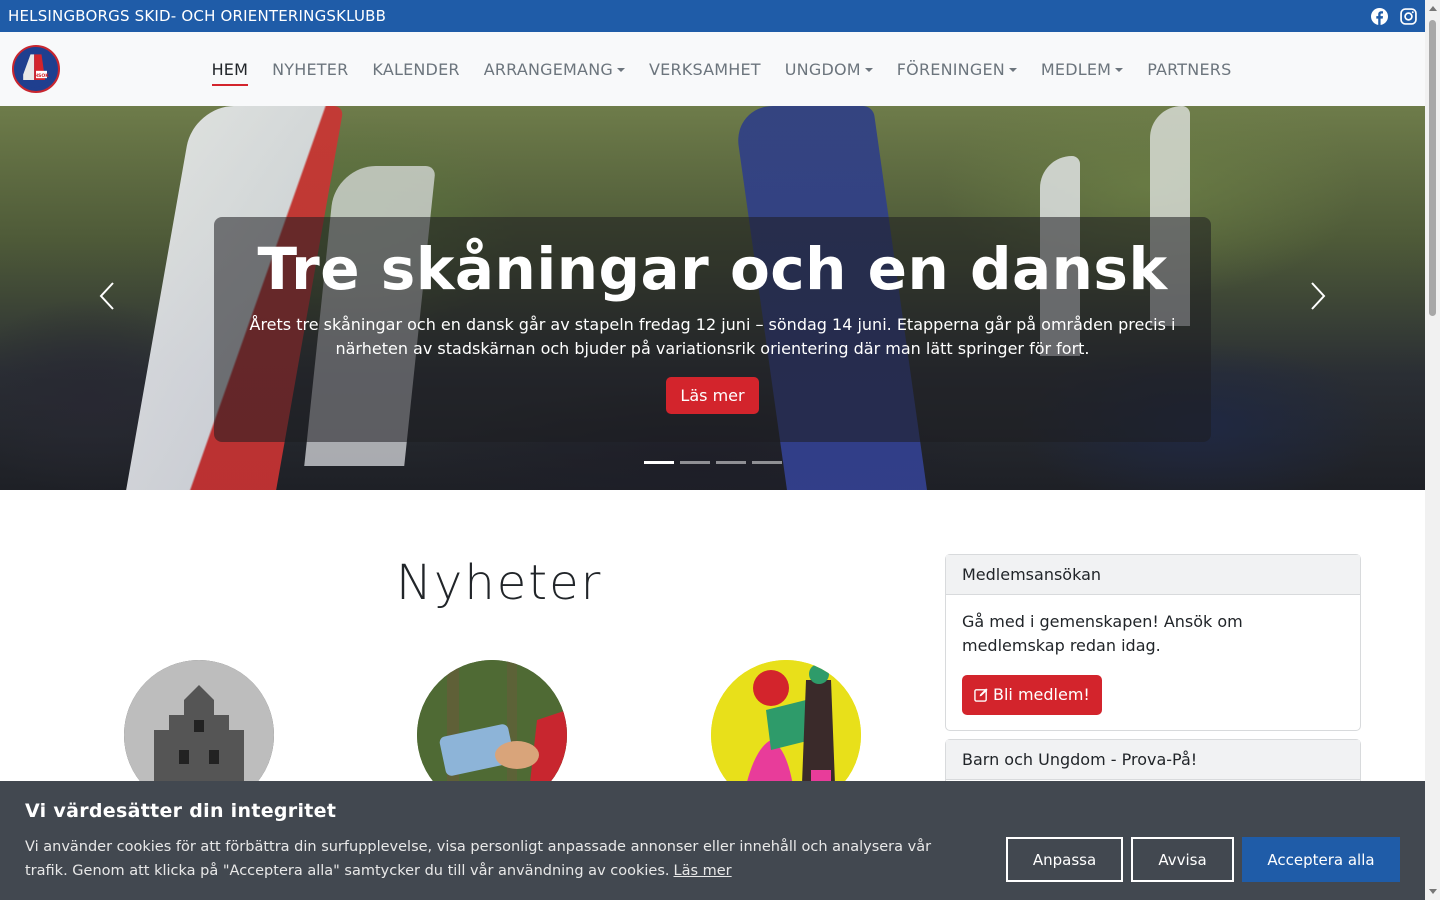  I want to click on nav-item-foreningen: FÖRENINGEN, so click(957, 69).